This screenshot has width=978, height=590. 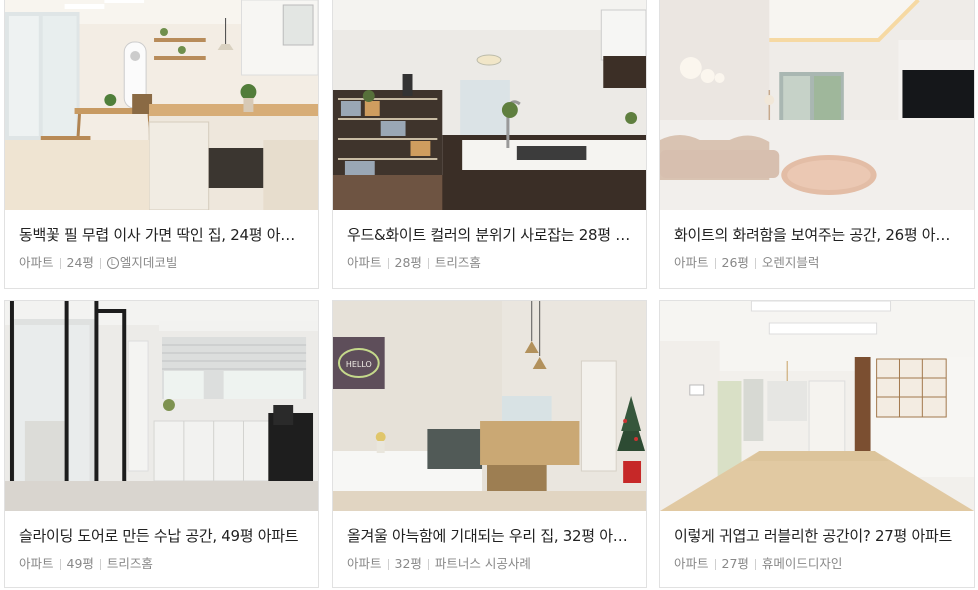 What do you see at coordinates (161, 235) in the screenshot?
I see `card-title: 동백꽃 필 무렵 이사 가면 딱인 집, 24평 아파트` at bounding box center [161, 235].